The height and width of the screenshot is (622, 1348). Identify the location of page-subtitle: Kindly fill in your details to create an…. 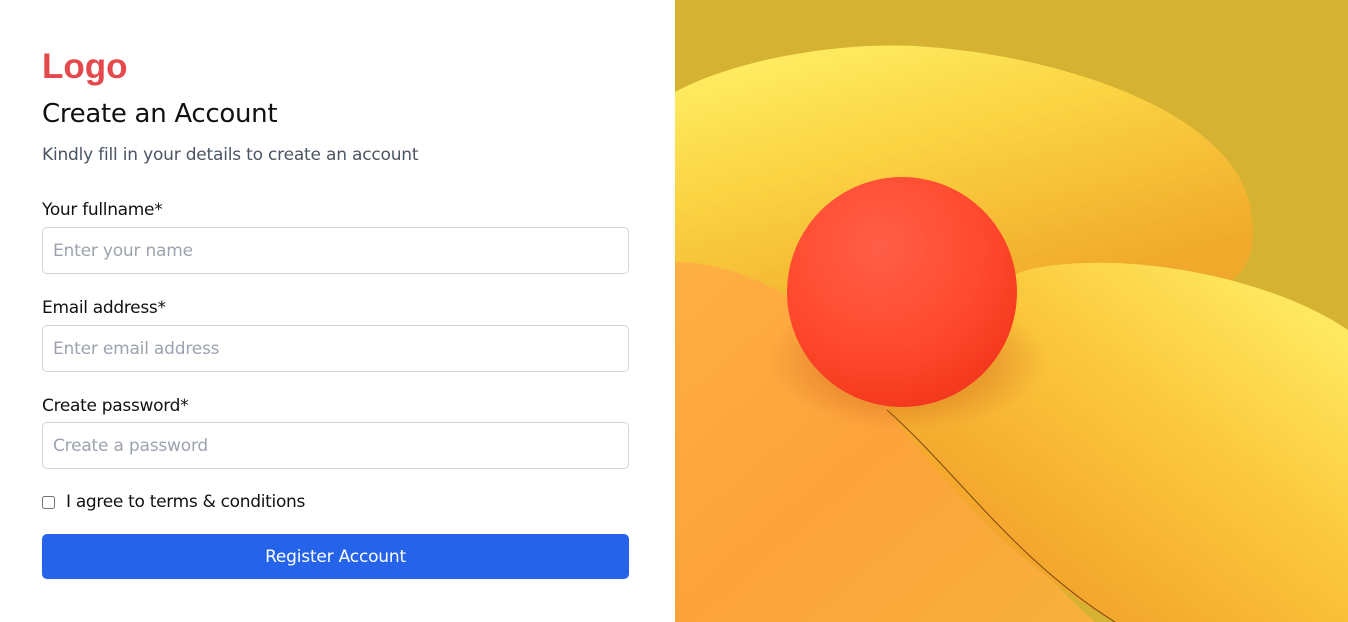
(230, 155).